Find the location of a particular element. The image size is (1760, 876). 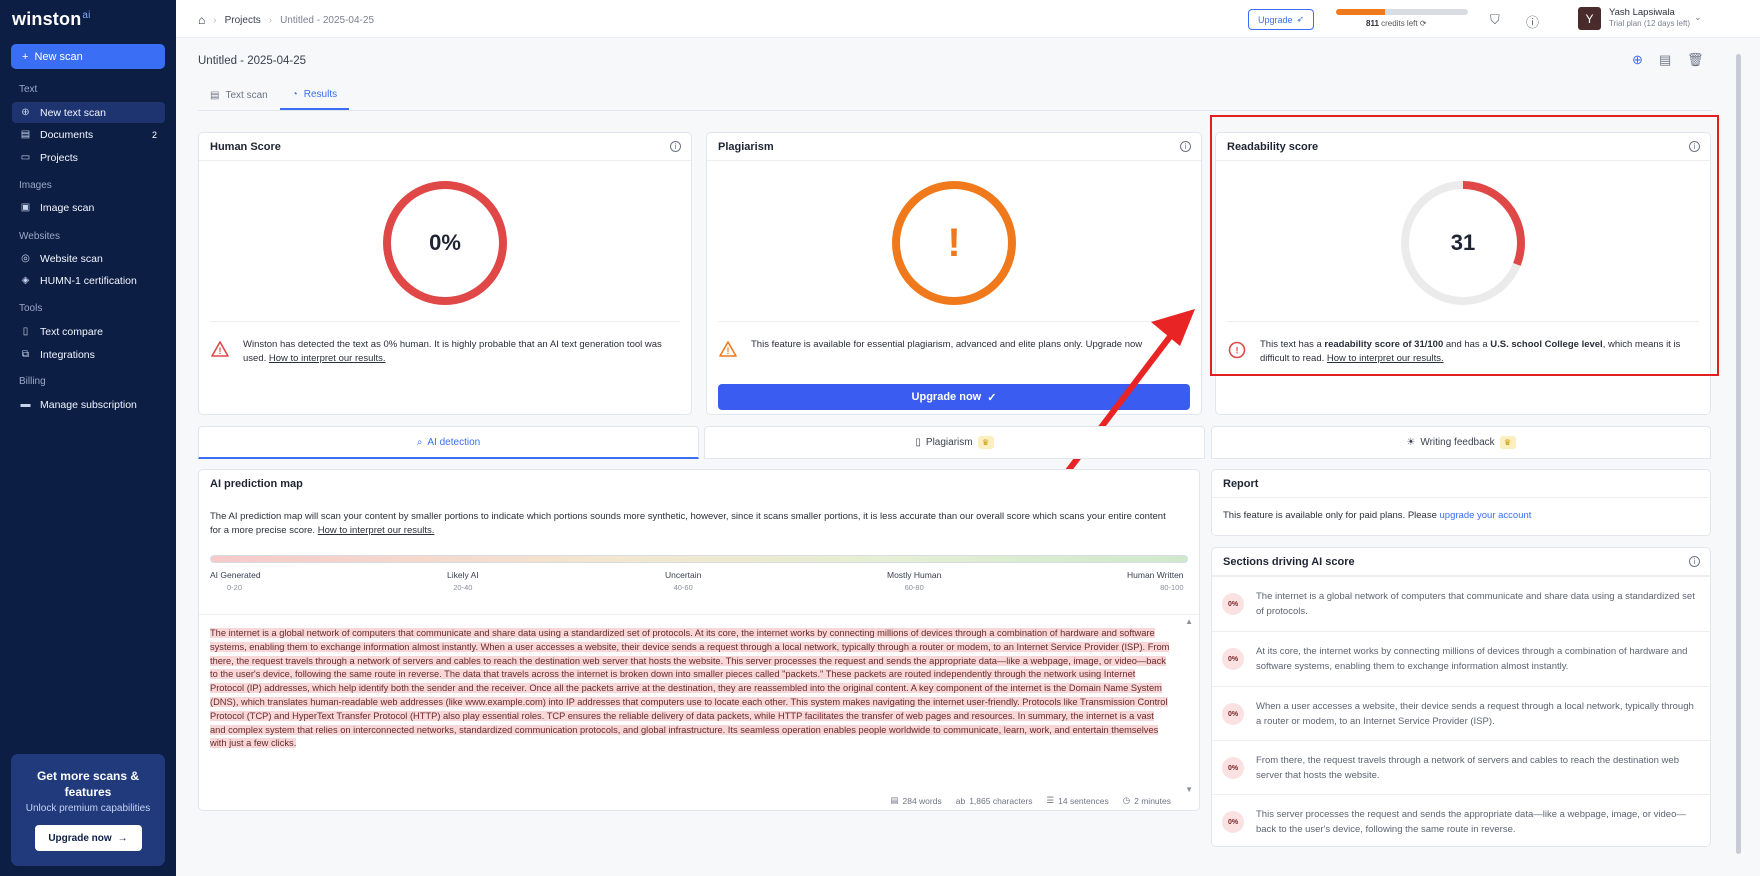

human-score-value: 0% is located at coordinates (445, 242).